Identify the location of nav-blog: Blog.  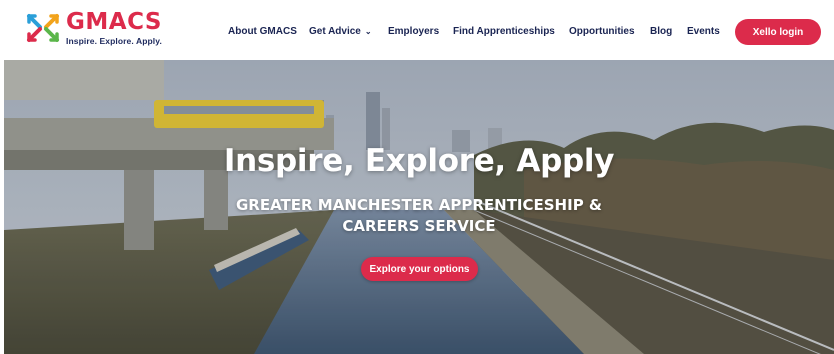
(661, 31).